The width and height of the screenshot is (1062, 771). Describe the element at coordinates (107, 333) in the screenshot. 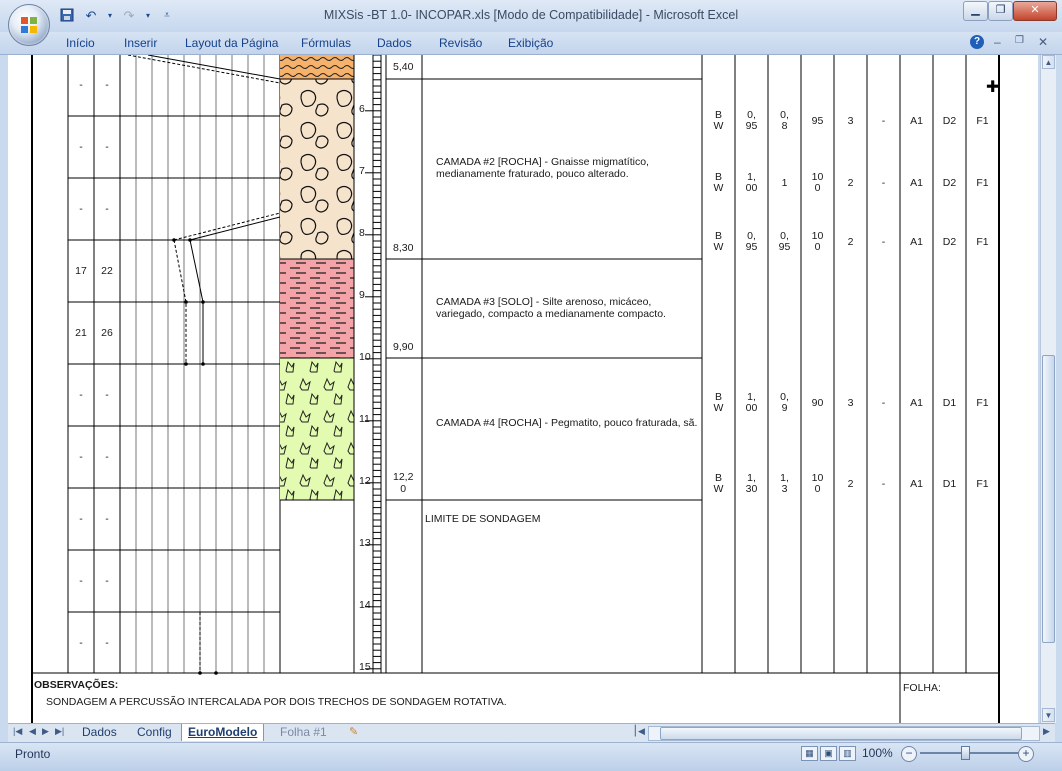

I see `spt-cell-b: 26` at that location.